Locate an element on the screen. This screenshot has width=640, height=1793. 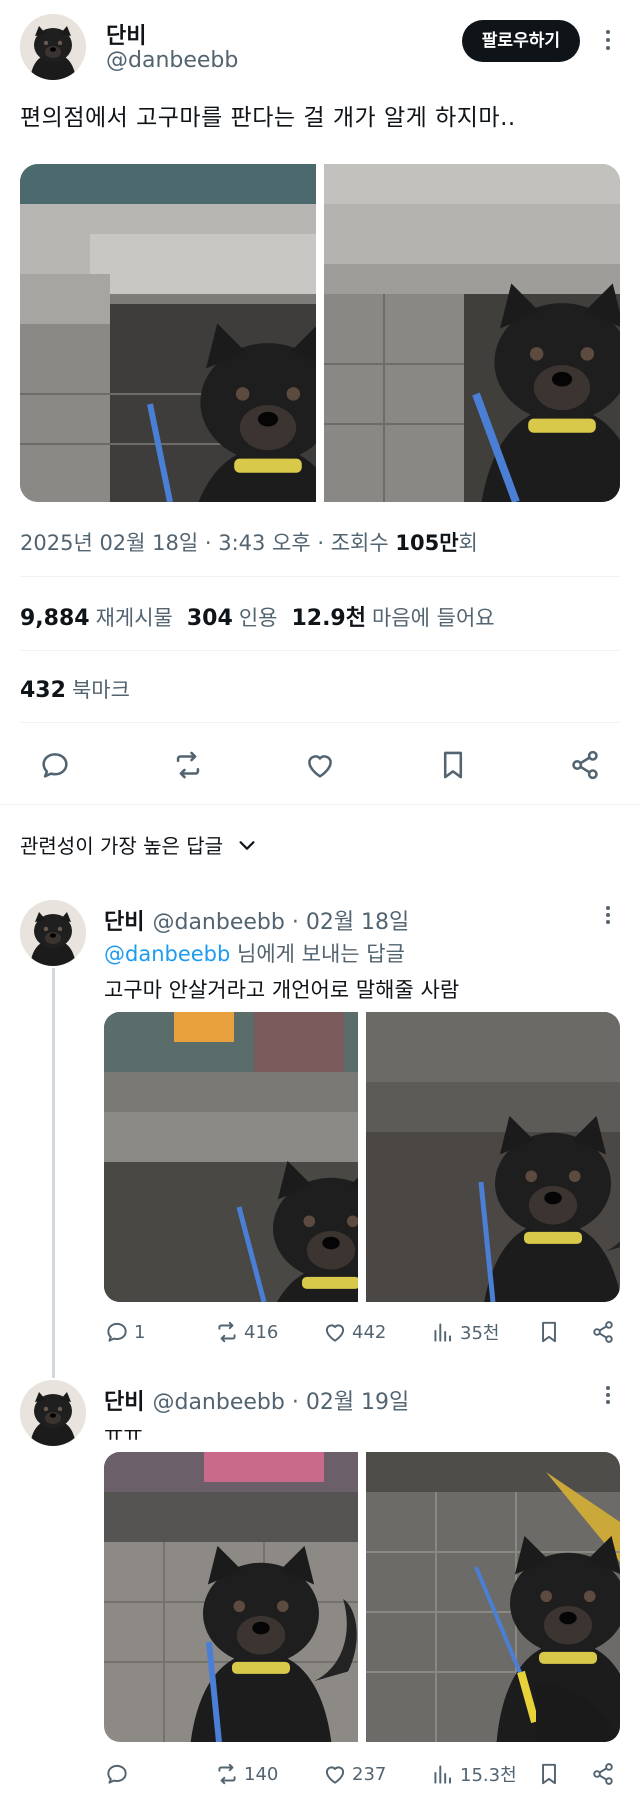
post-action-bar is located at coordinates (320, 765).